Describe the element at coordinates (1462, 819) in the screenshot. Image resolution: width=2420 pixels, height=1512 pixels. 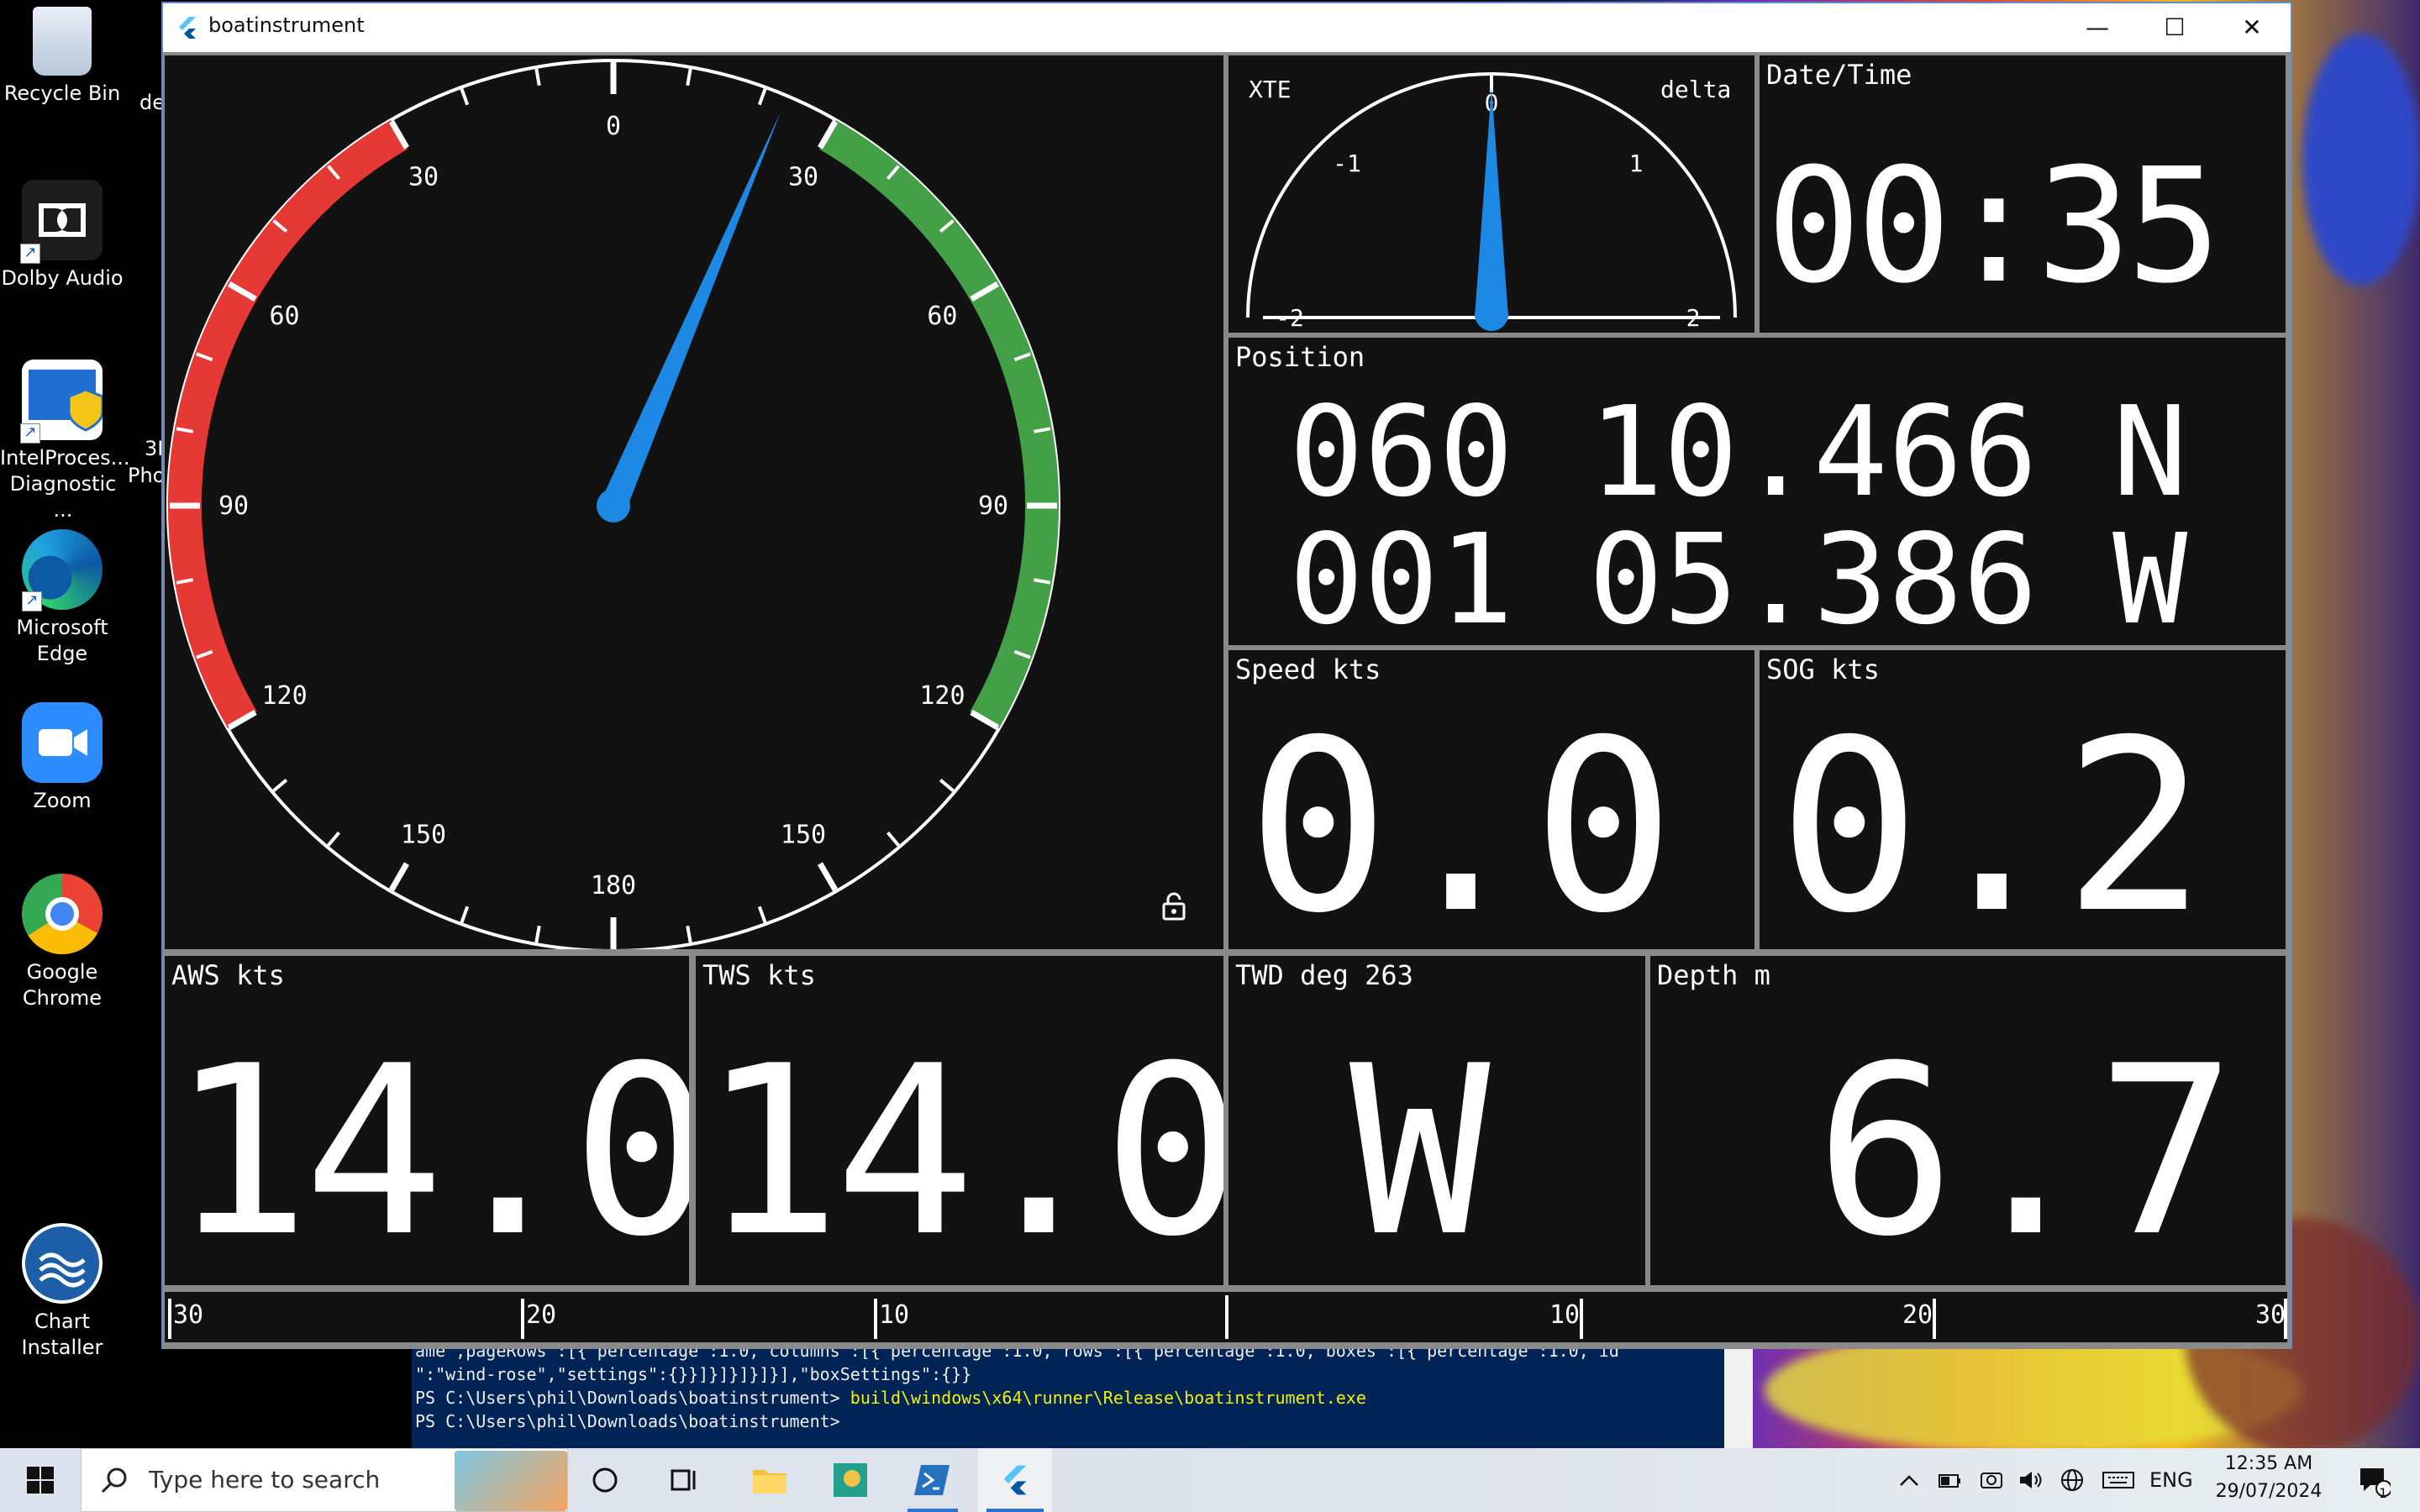
I see `speed-value: 0.0` at that location.